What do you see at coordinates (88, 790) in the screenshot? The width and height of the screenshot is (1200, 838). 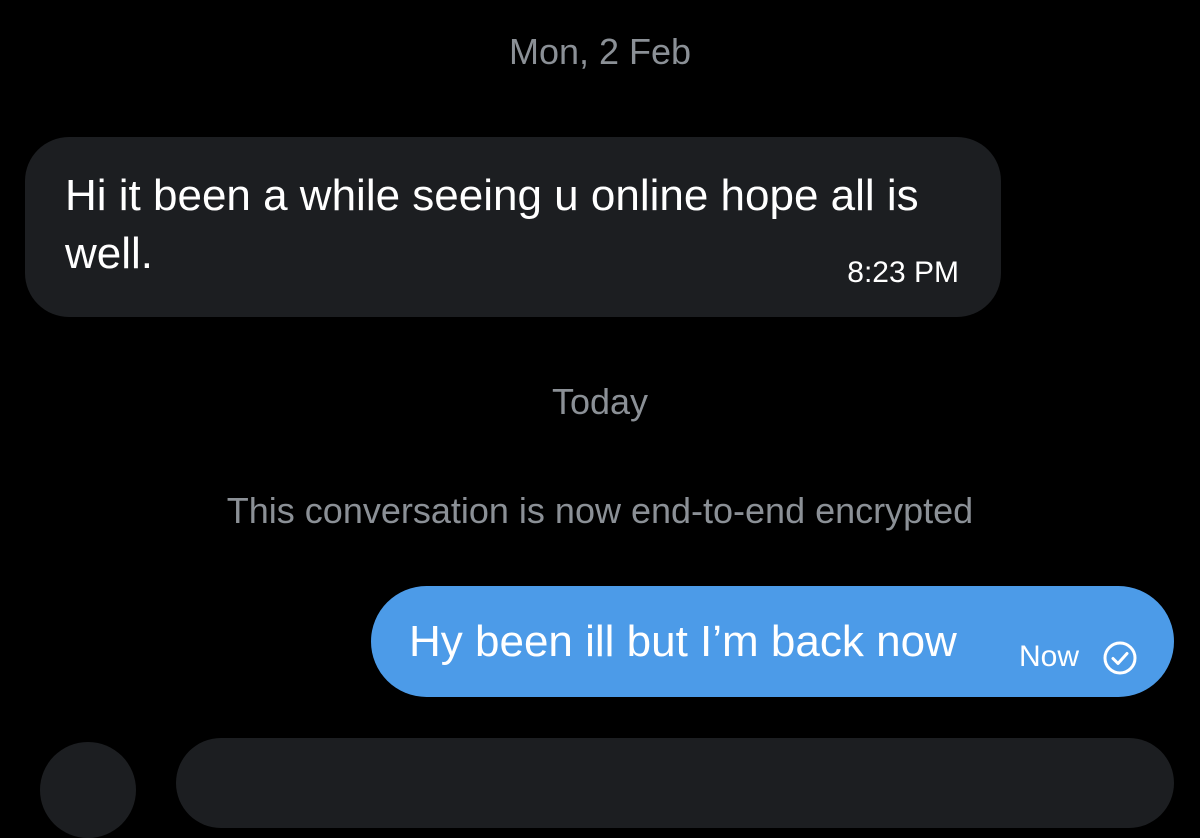 I see `attachment-button` at bounding box center [88, 790].